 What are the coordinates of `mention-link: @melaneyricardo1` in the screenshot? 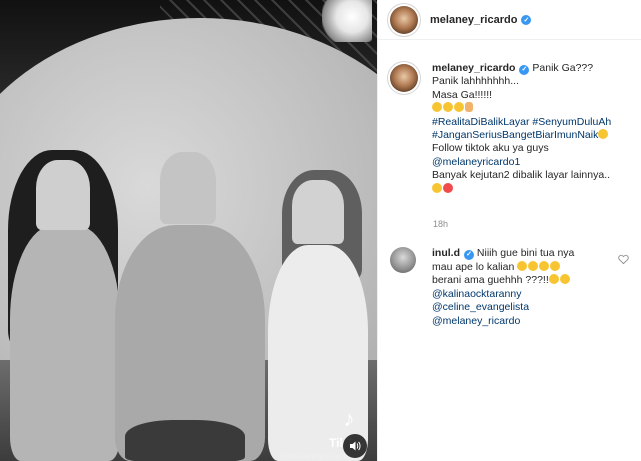 It's located at (521, 162).